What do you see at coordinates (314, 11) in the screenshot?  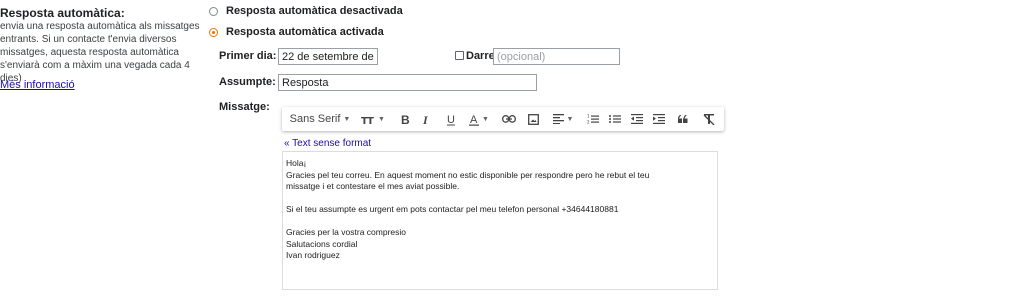 I see `autoreply-off-label: Resposta automàtica desactivada` at bounding box center [314, 11].